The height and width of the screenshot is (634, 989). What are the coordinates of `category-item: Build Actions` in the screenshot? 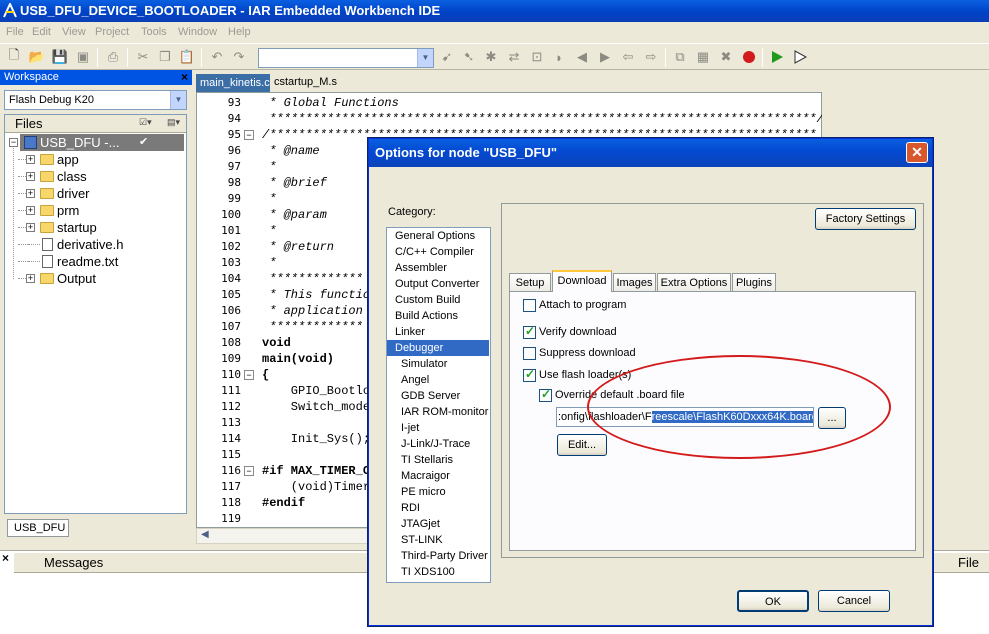 It's located at (438, 316).